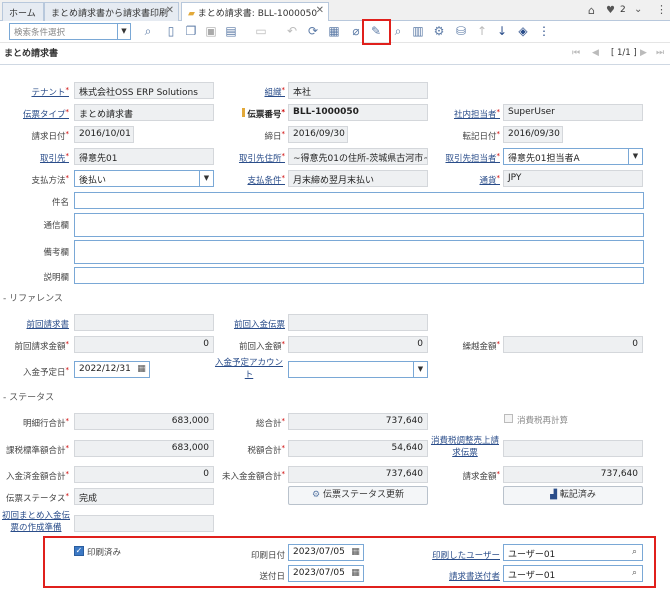 This screenshot has width=670, height=594. Describe the element at coordinates (33, 297) in the screenshot. I see `section-reference: - リファレンス` at that location.